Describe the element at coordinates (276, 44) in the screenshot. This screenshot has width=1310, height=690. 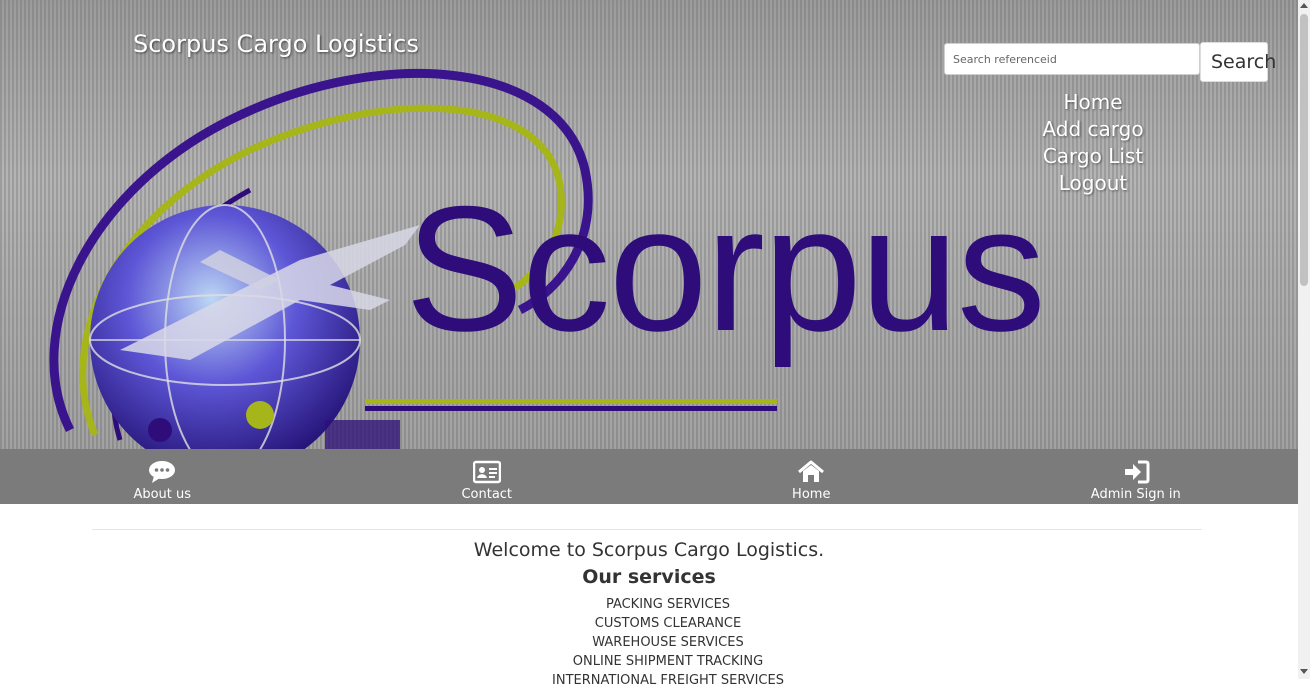
I see `site-title: Scorpus Cargo Logistics` at that location.